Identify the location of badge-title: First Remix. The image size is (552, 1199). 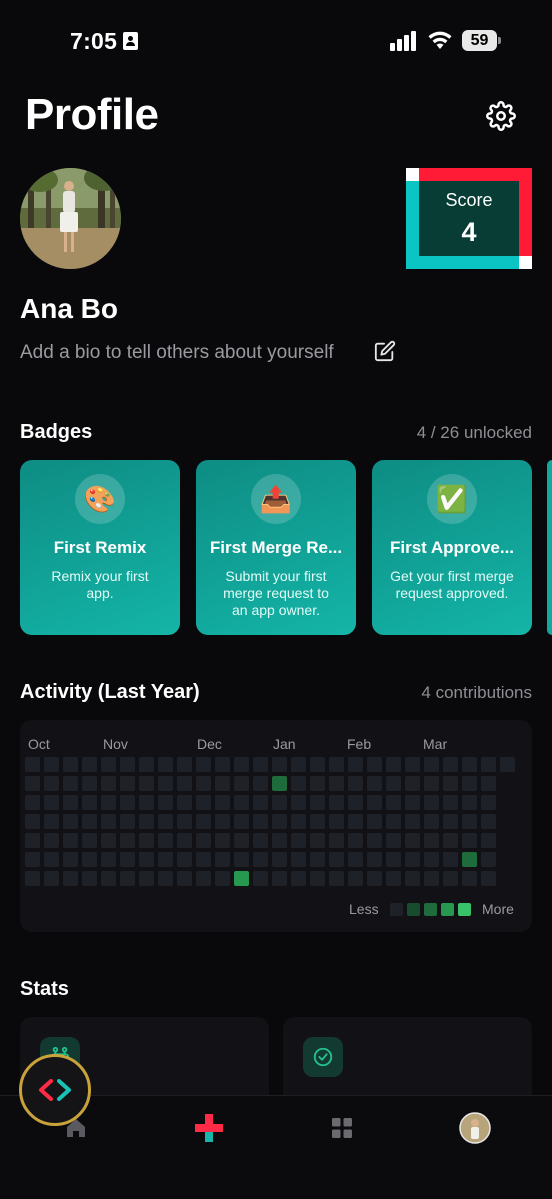
(100, 547).